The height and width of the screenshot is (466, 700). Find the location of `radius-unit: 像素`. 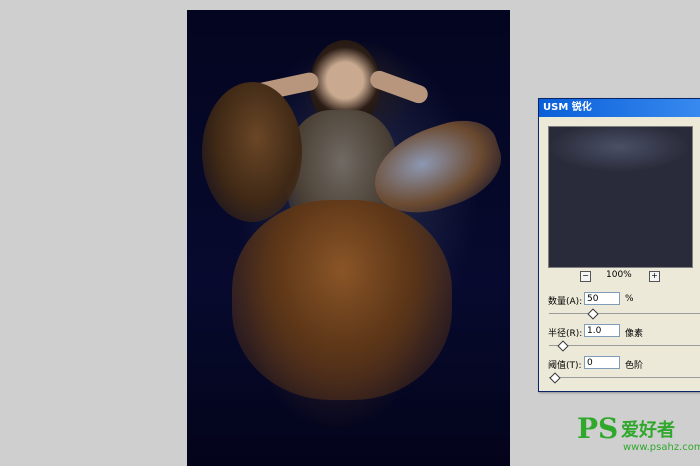

radius-unit: 像素 is located at coordinates (634, 334).